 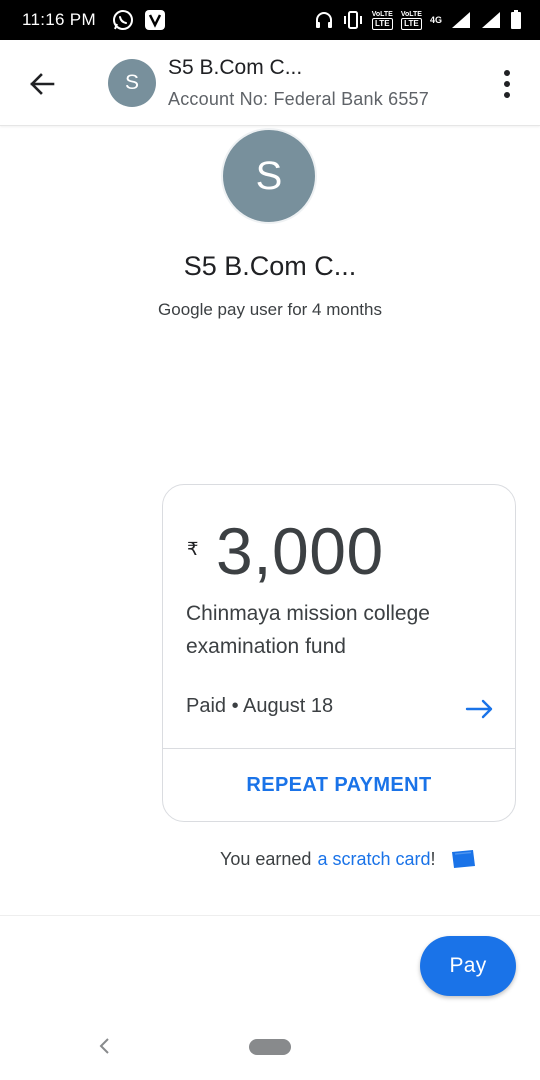 What do you see at coordinates (154, 20) in the screenshot?
I see `v-app-icon` at bounding box center [154, 20].